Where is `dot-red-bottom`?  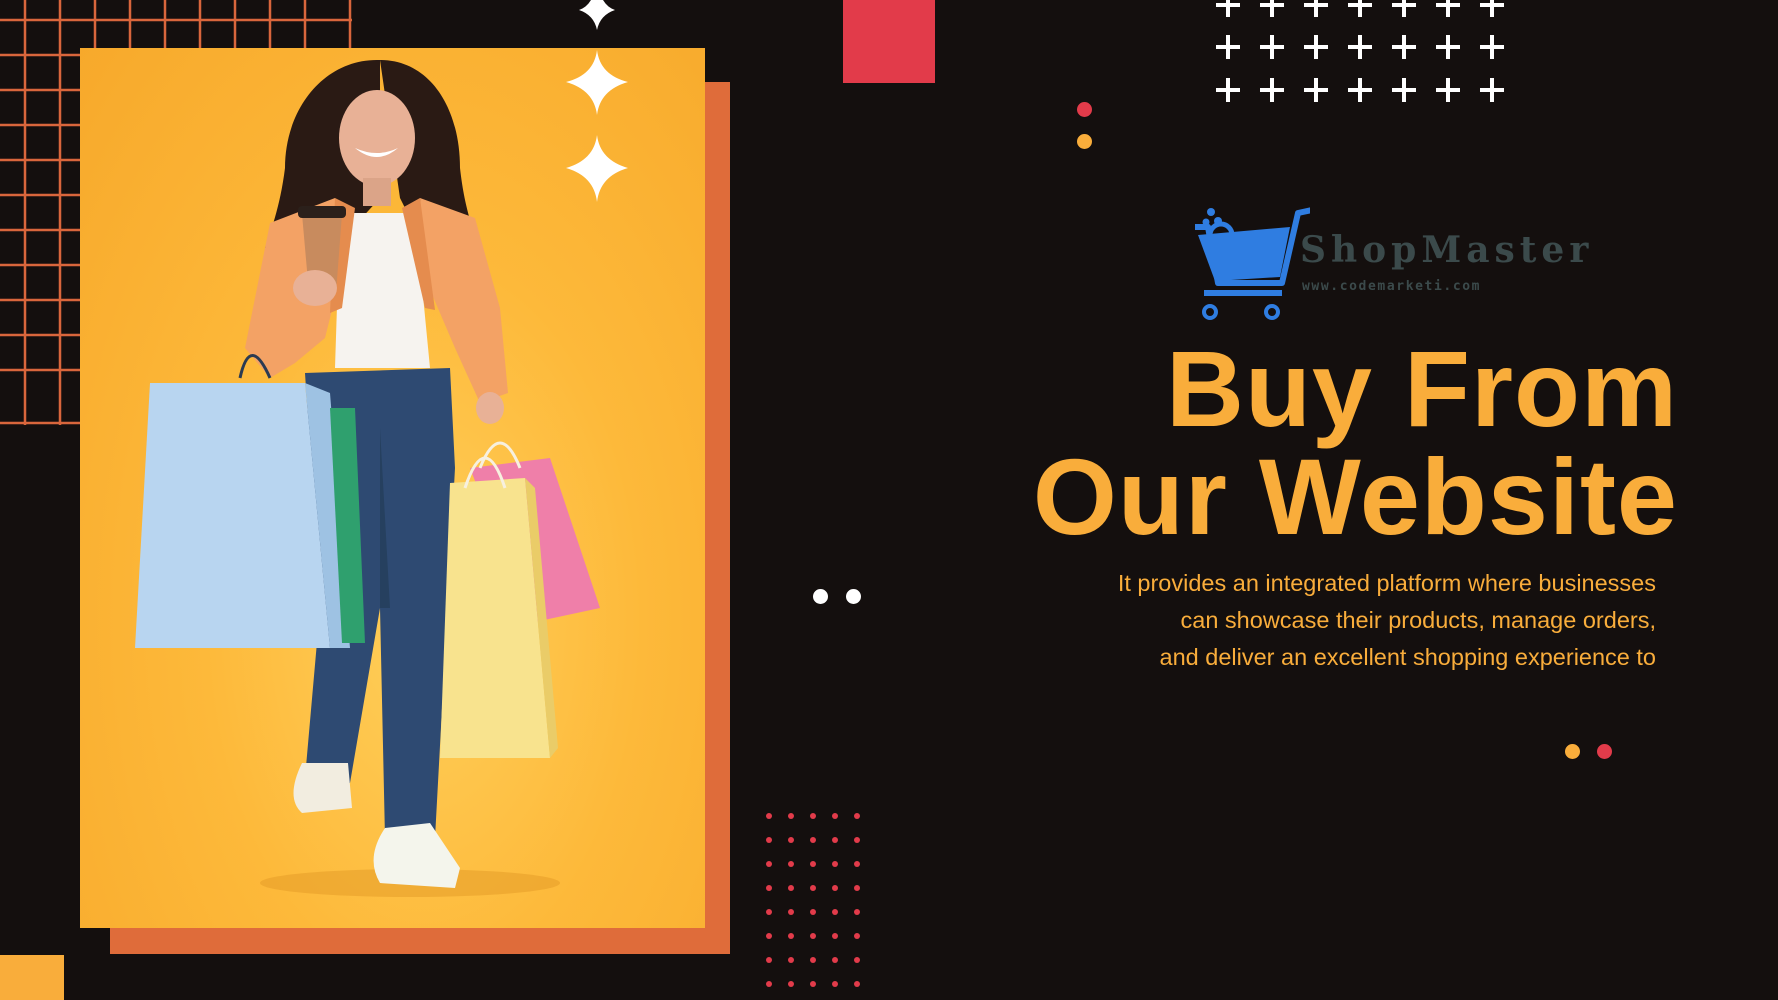 dot-red-bottom is located at coordinates (1604, 751).